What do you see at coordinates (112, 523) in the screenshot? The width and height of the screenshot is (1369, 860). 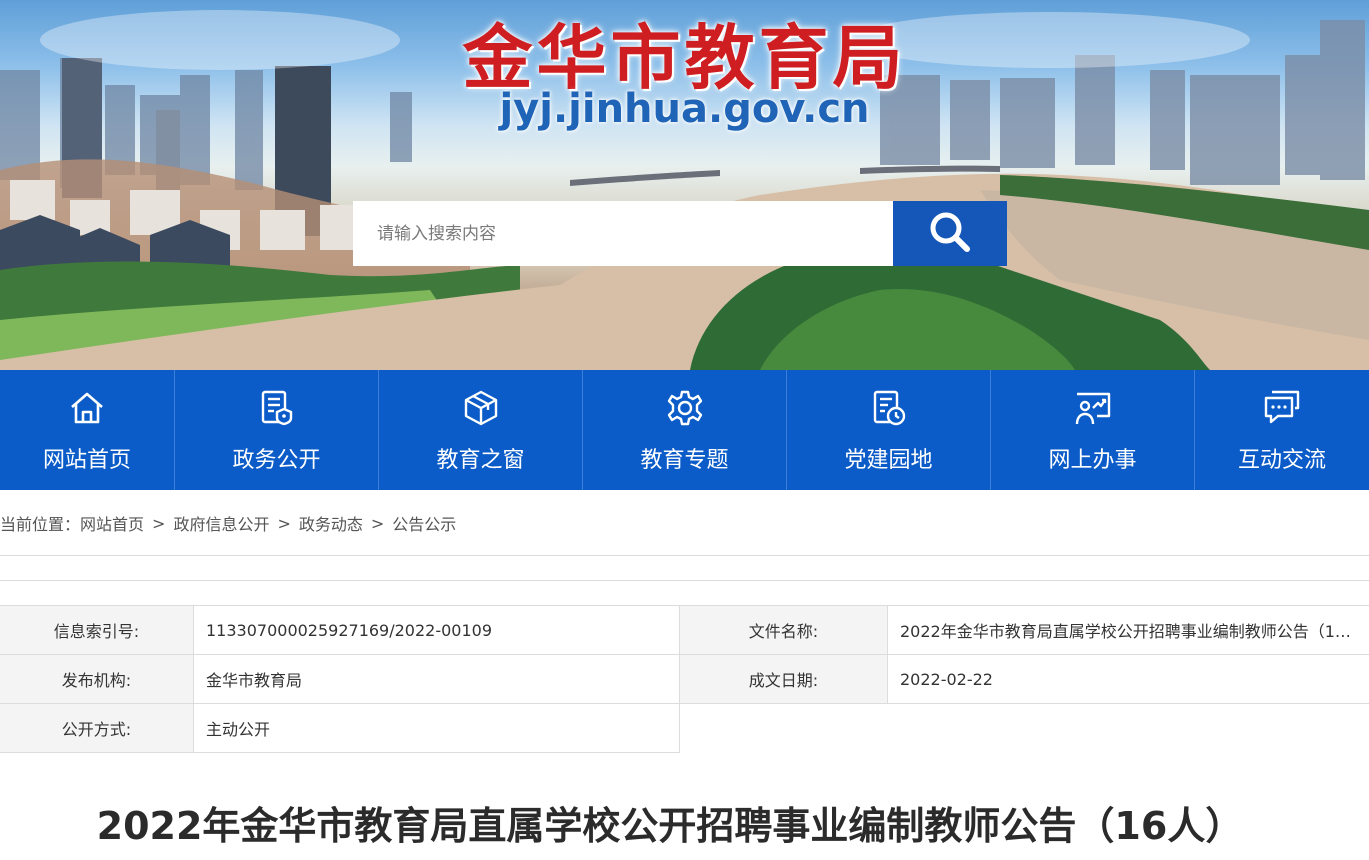 I see `breadcrumb-link-home: 网站首页` at bounding box center [112, 523].